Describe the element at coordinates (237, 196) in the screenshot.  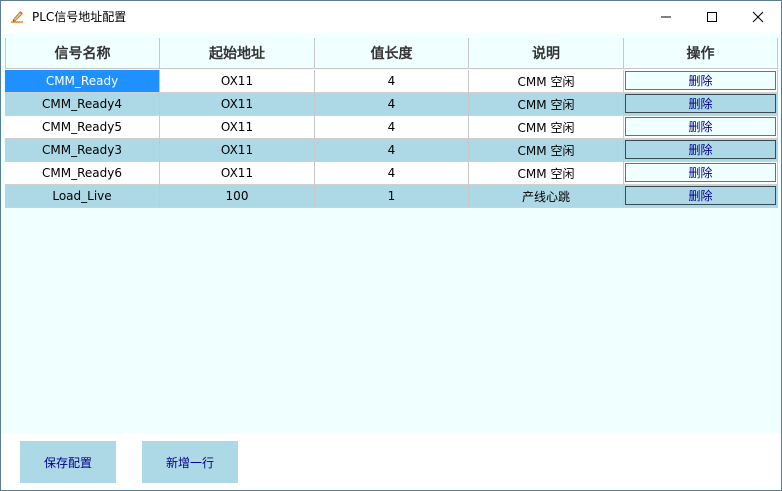
I see `start-address-cell: 100` at that location.